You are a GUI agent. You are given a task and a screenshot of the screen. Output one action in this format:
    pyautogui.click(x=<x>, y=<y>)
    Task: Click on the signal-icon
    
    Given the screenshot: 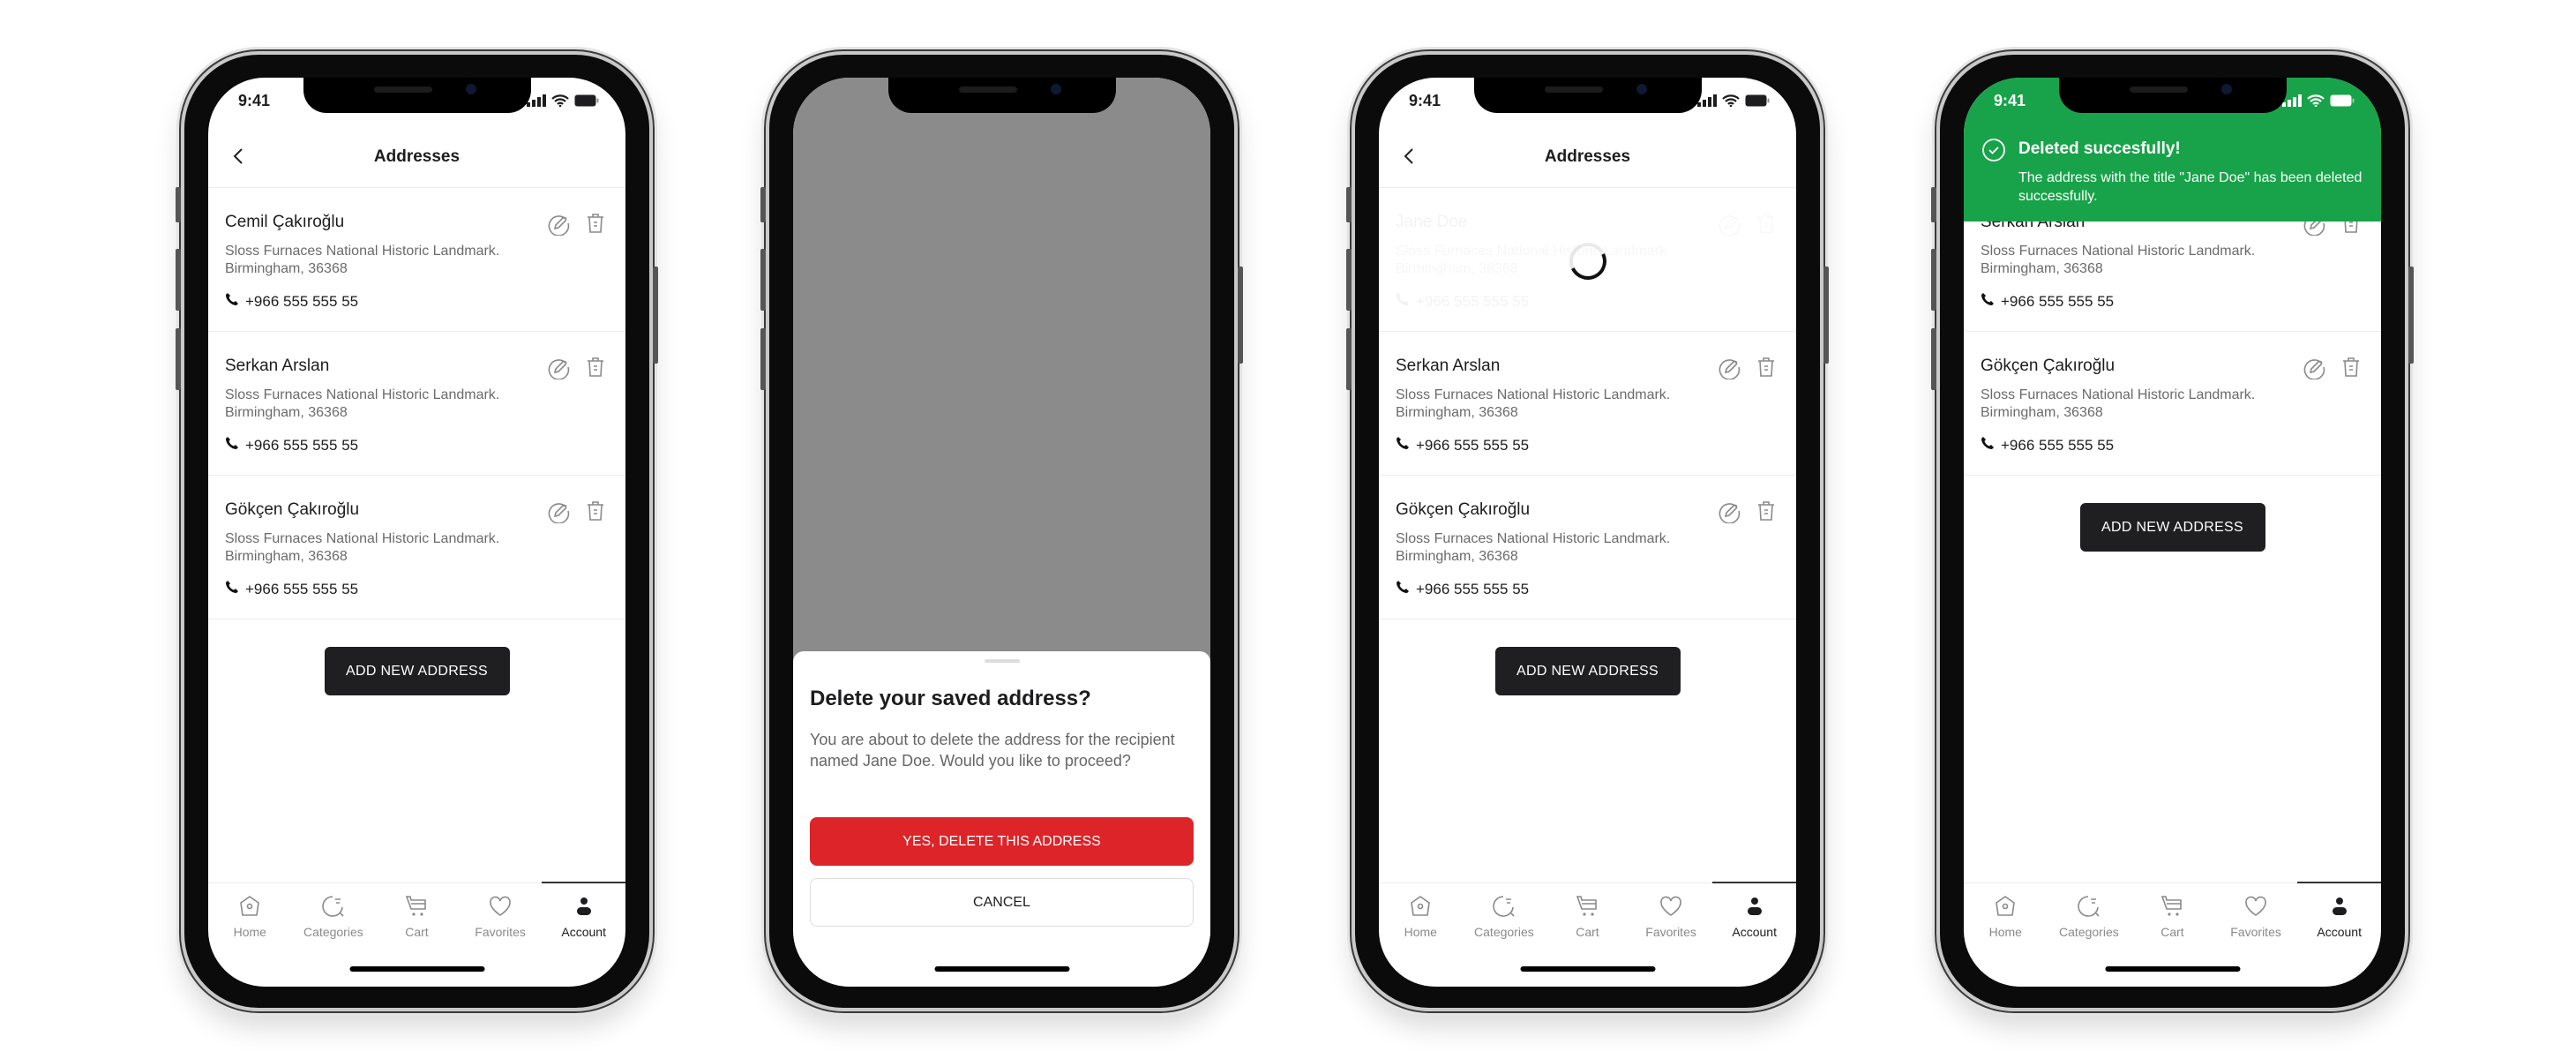 What is the action you would take?
    pyautogui.click(x=2292, y=102)
    